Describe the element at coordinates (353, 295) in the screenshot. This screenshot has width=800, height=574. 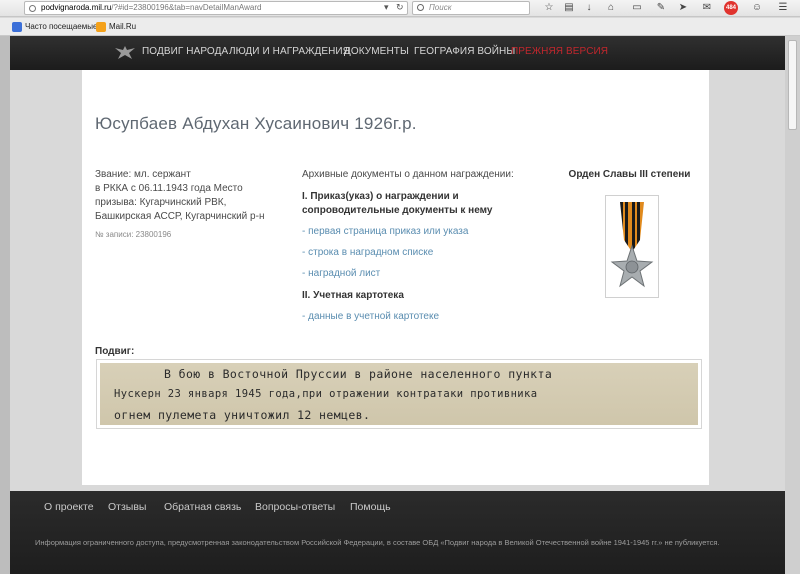
I see `section-card-index: II. Учетная картотека` at that location.